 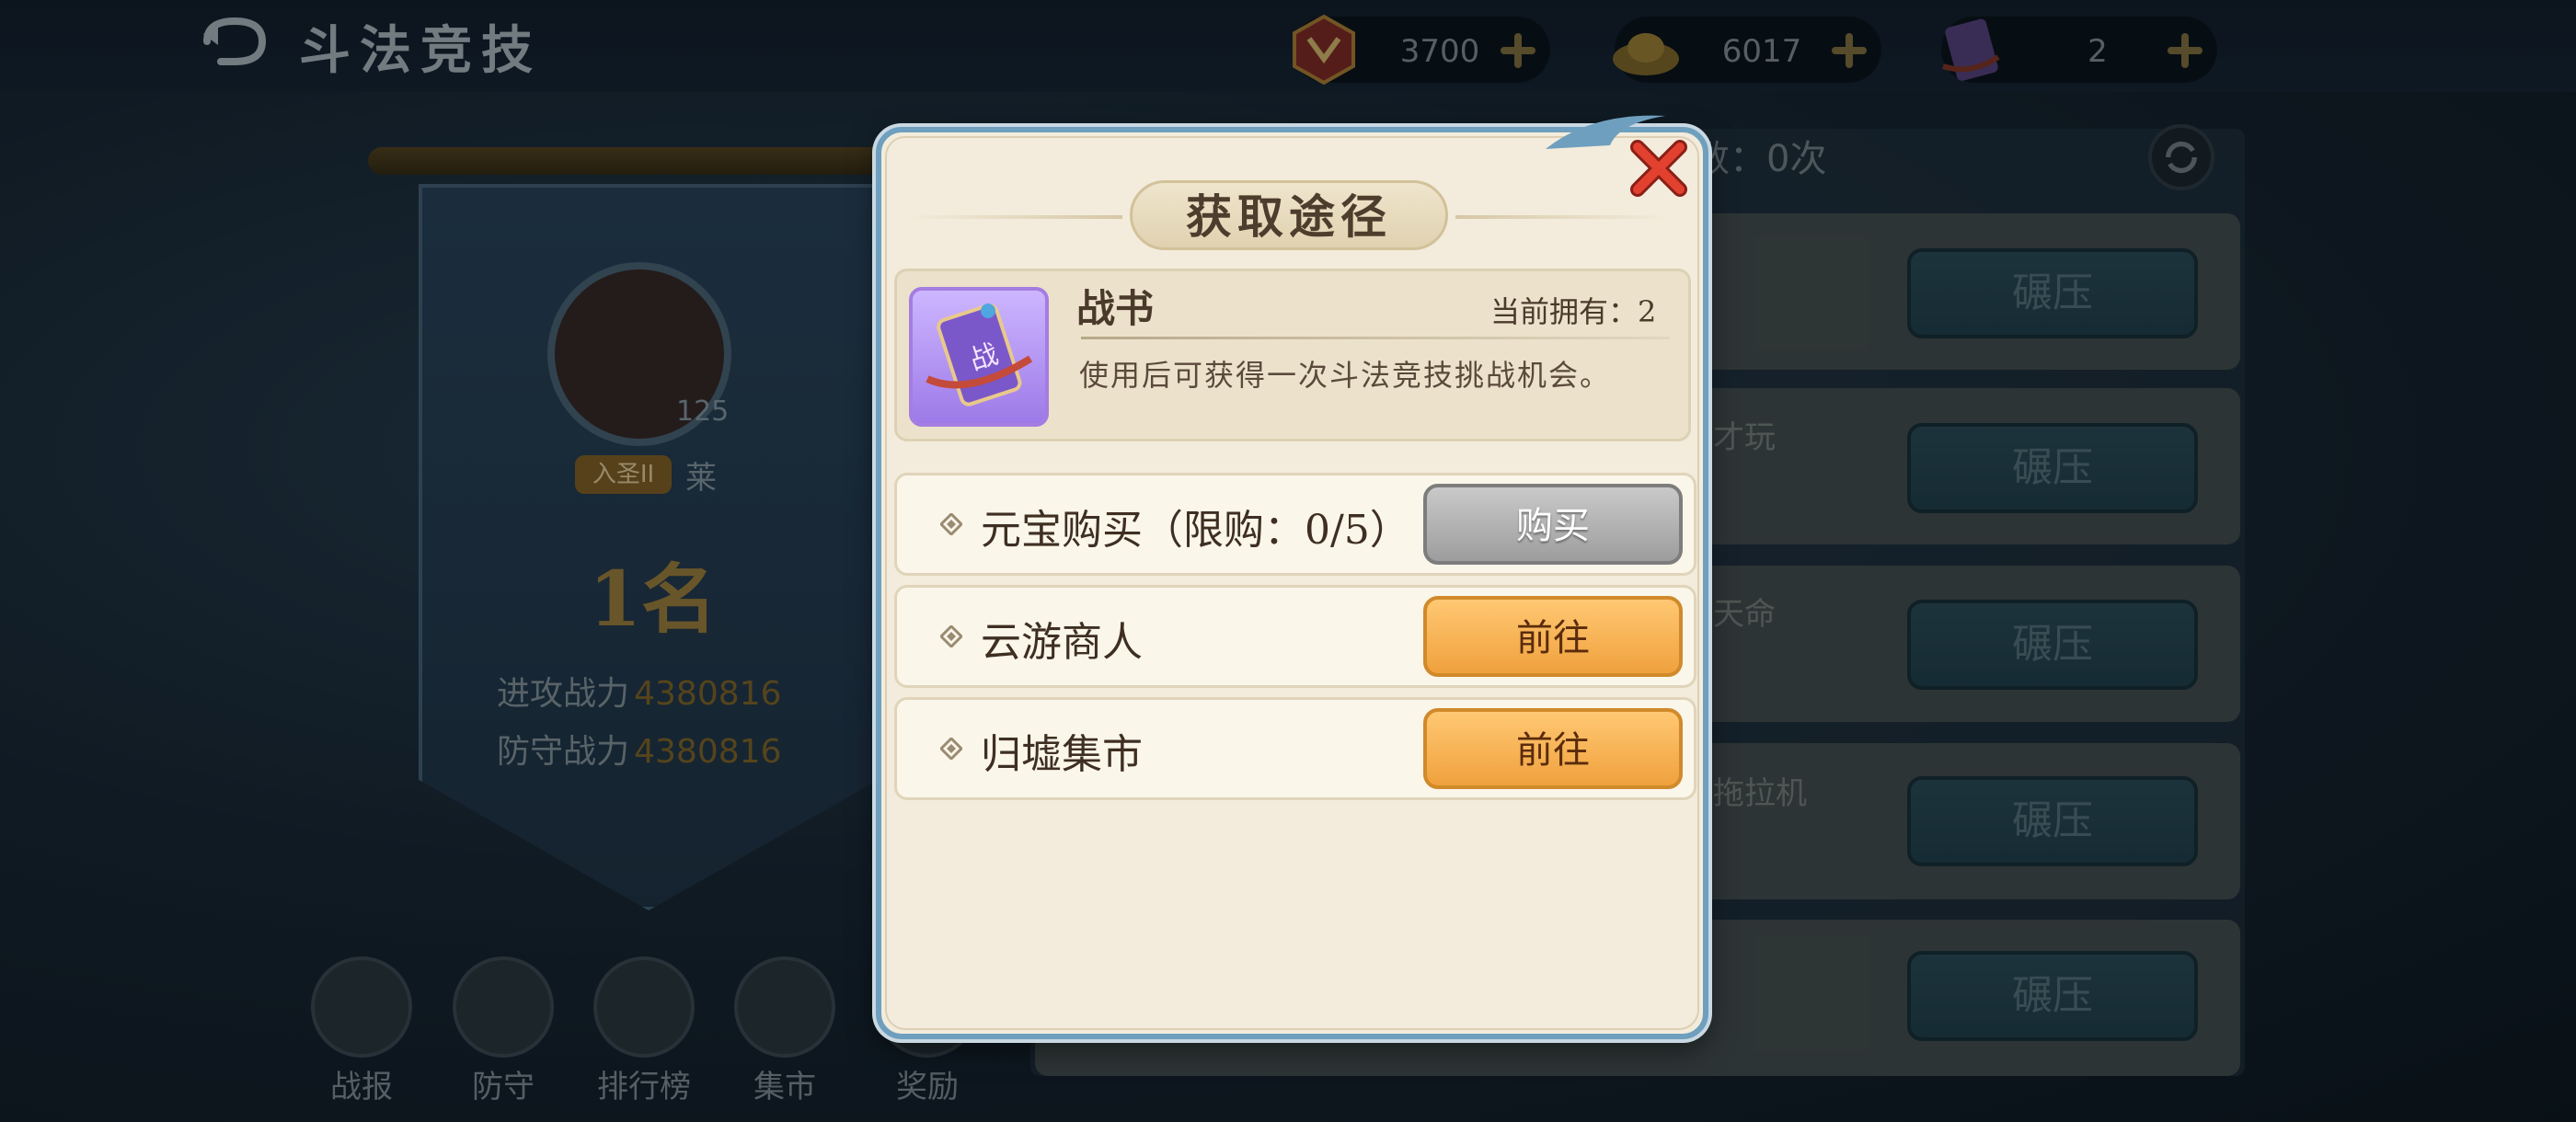 What do you see at coordinates (1062, 755) in the screenshot?
I see `source-label: 归墟集市` at bounding box center [1062, 755].